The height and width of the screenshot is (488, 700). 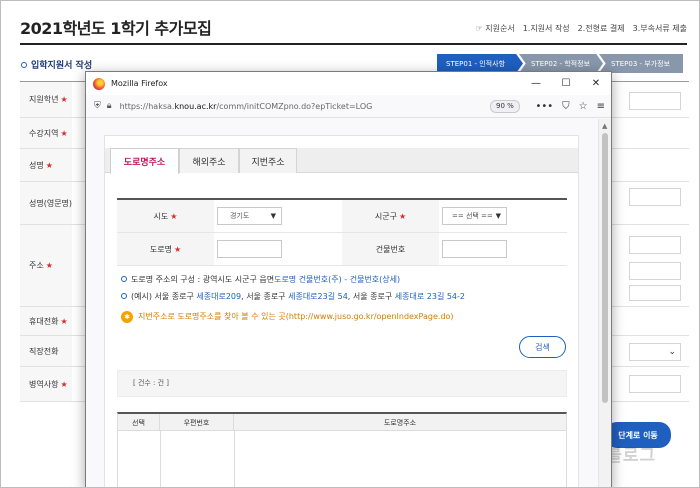 What do you see at coordinates (341, 161) in the screenshot?
I see `address-type-tabs: 도로명주소 해외주소 지번주소` at bounding box center [341, 161].